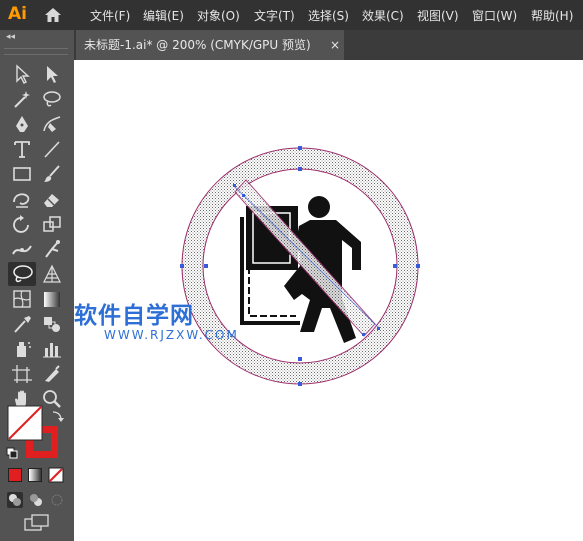 This screenshot has height=541, width=583. Describe the element at coordinates (22, 174) in the screenshot. I see `rectangle-tool-icon` at that location.